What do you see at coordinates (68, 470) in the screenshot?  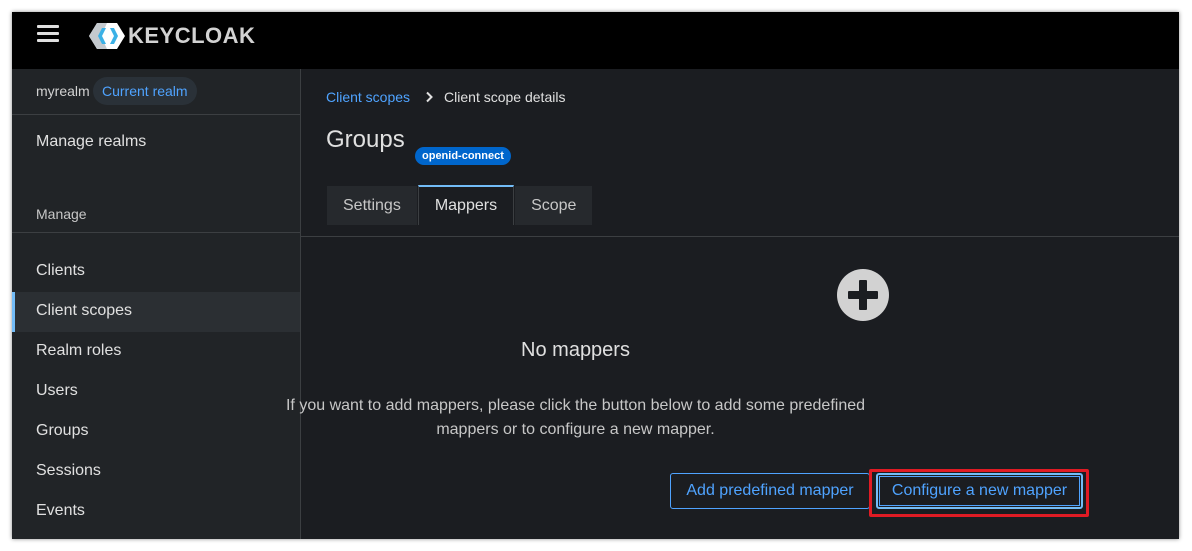 I see `sidebar-item-label: Sessions` at bounding box center [68, 470].